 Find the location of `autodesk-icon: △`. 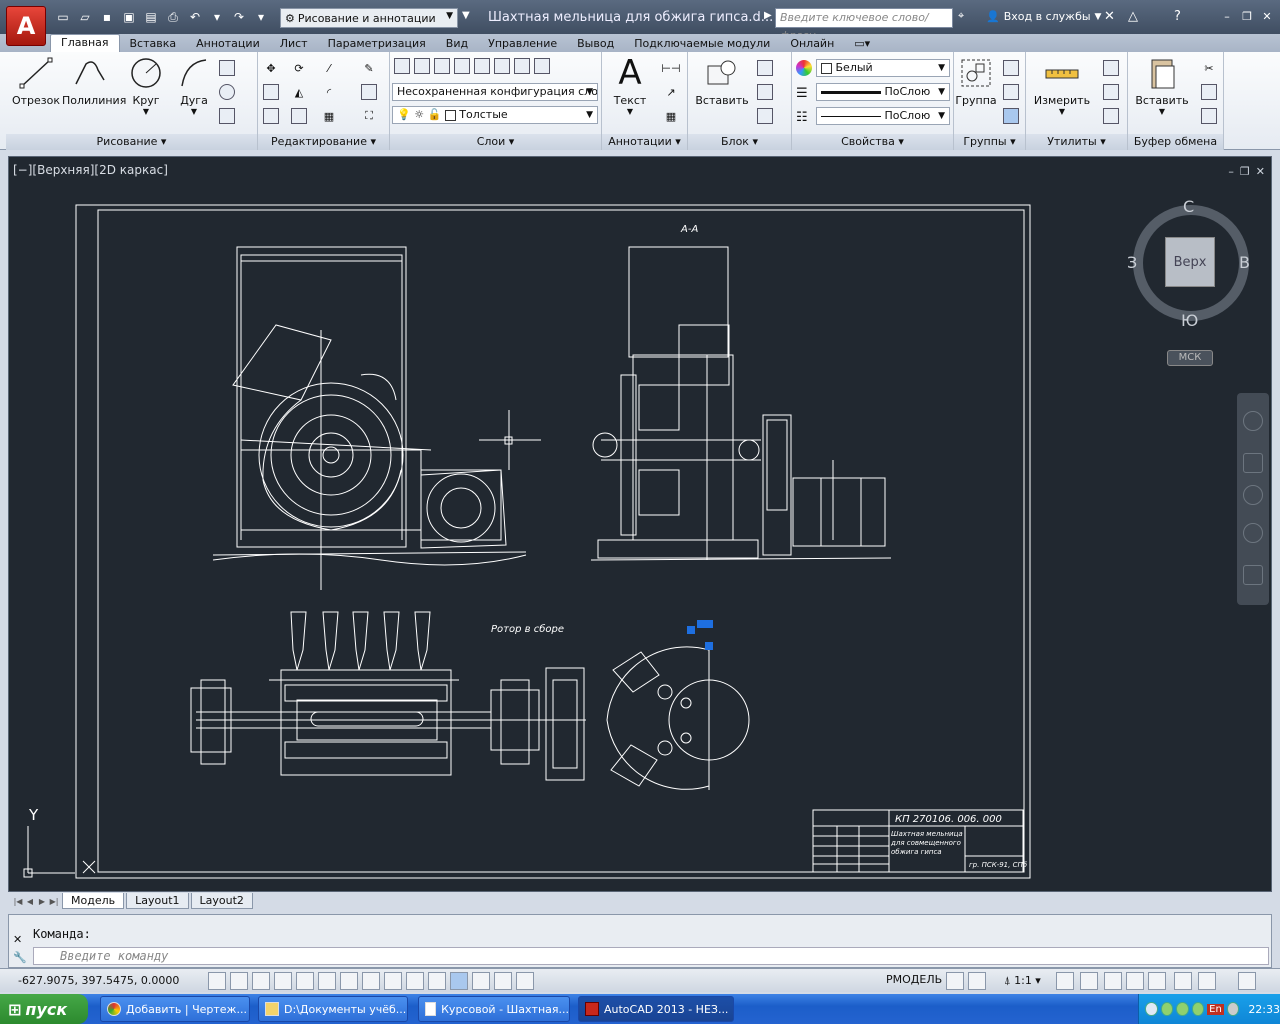

autodesk-icon: △ is located at coordinates (1133, 16).